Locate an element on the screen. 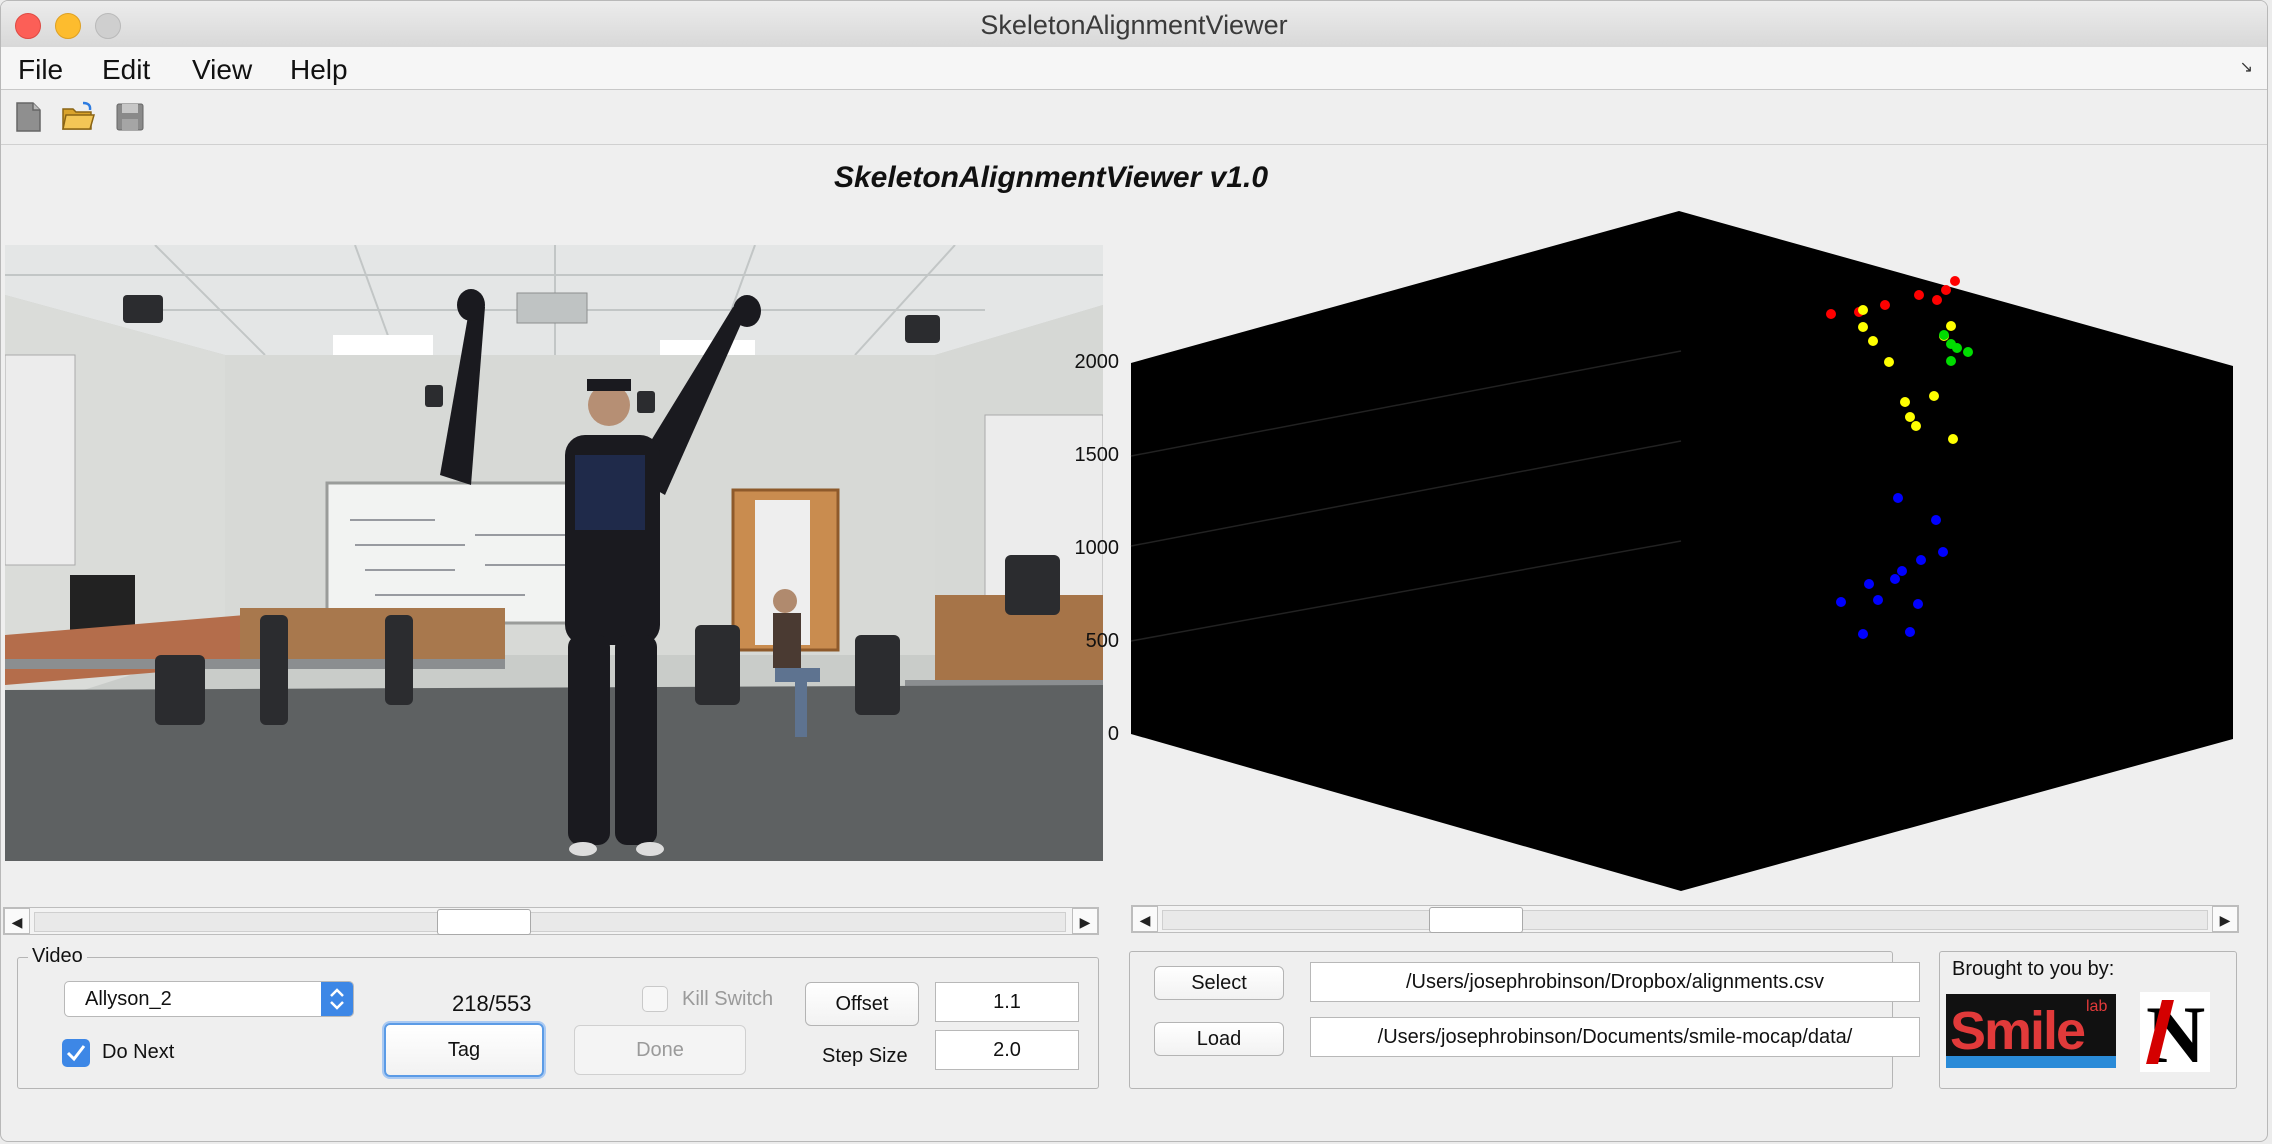 Image resolution: width=2272 pixels, height=1144 pixels. open-folder-icon is located at coordinates (78, 117).